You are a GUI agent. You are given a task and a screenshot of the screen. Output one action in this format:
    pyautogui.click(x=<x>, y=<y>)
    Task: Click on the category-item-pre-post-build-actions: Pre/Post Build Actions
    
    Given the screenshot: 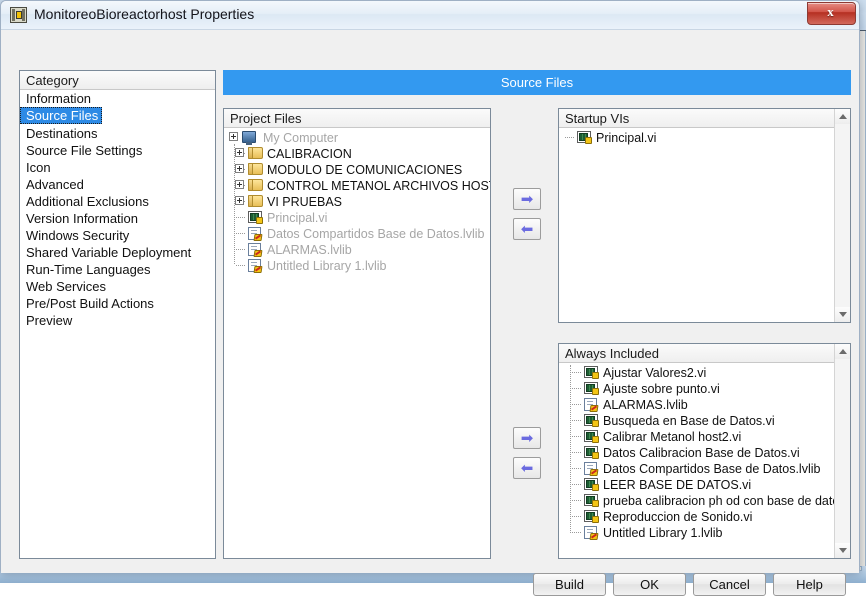 What is the action you would take?
    pyautogui.click(x=117, y=303)
    